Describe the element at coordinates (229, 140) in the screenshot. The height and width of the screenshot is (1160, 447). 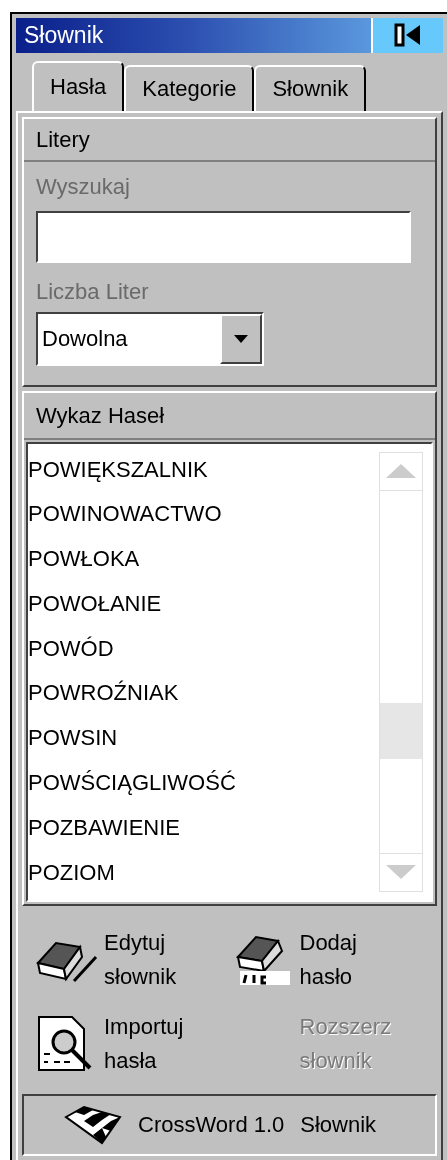
I see `section-title: Litery` at that location.